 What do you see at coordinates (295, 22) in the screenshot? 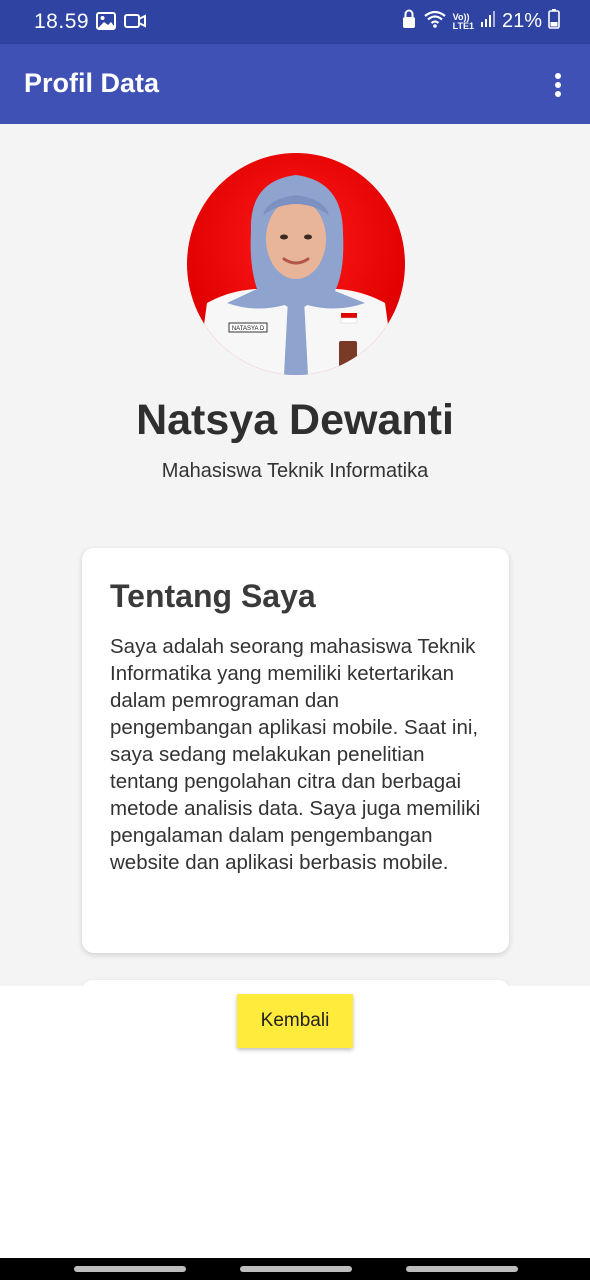
I see `status-bar: 18.59 Vo)) LTE1 21%` at bounding box center [295, 22].